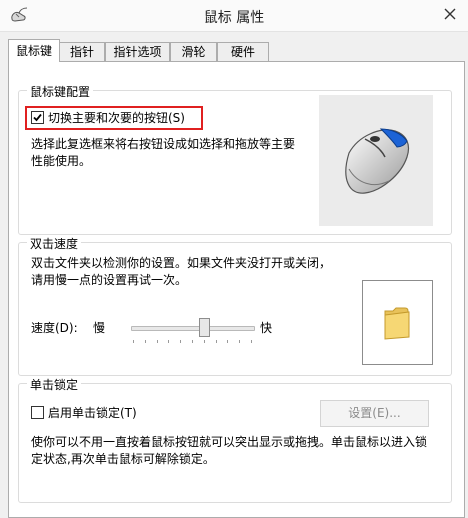 Image resolution: width=468 pixels, height=518 pixels. I want to click on tab-pointers: 指针, so click(82, 51).